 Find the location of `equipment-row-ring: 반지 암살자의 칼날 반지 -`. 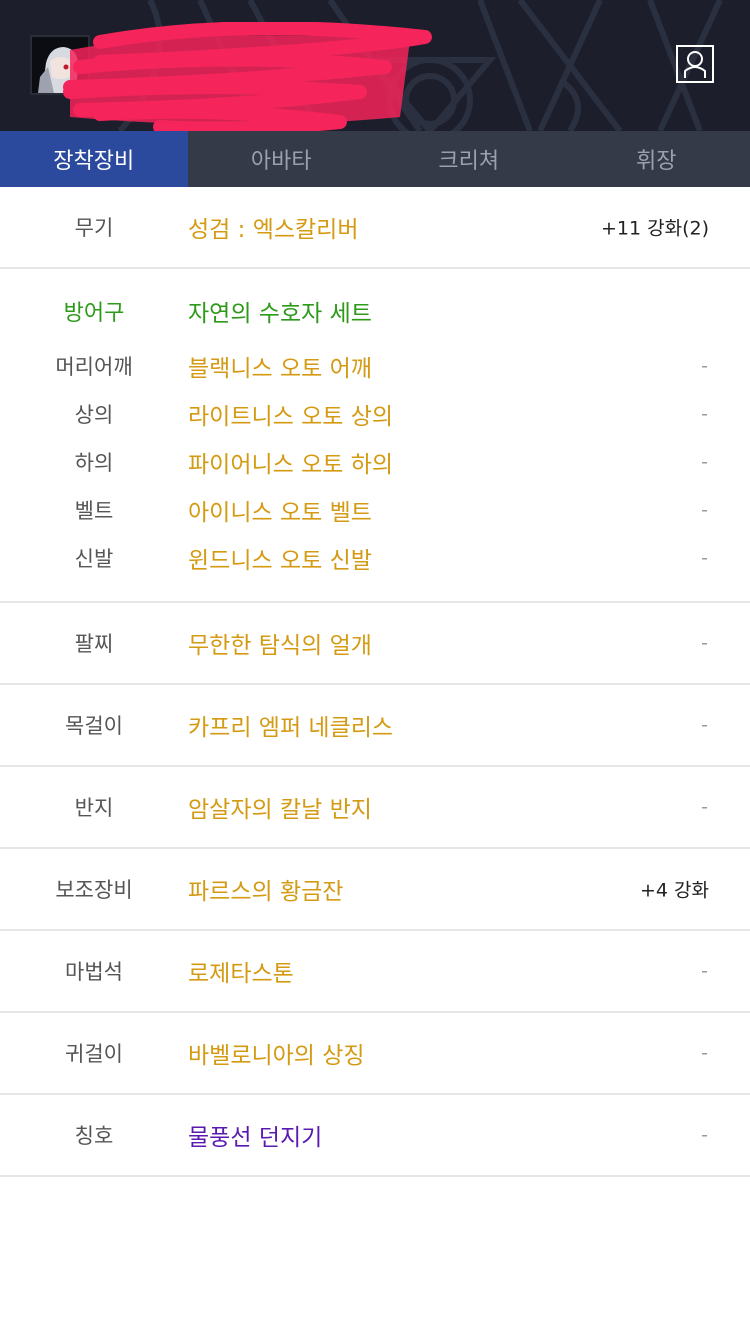

equipment-row-ring: 반지 암살자의 칼날 반지 - is located at coordinates (375, 808).